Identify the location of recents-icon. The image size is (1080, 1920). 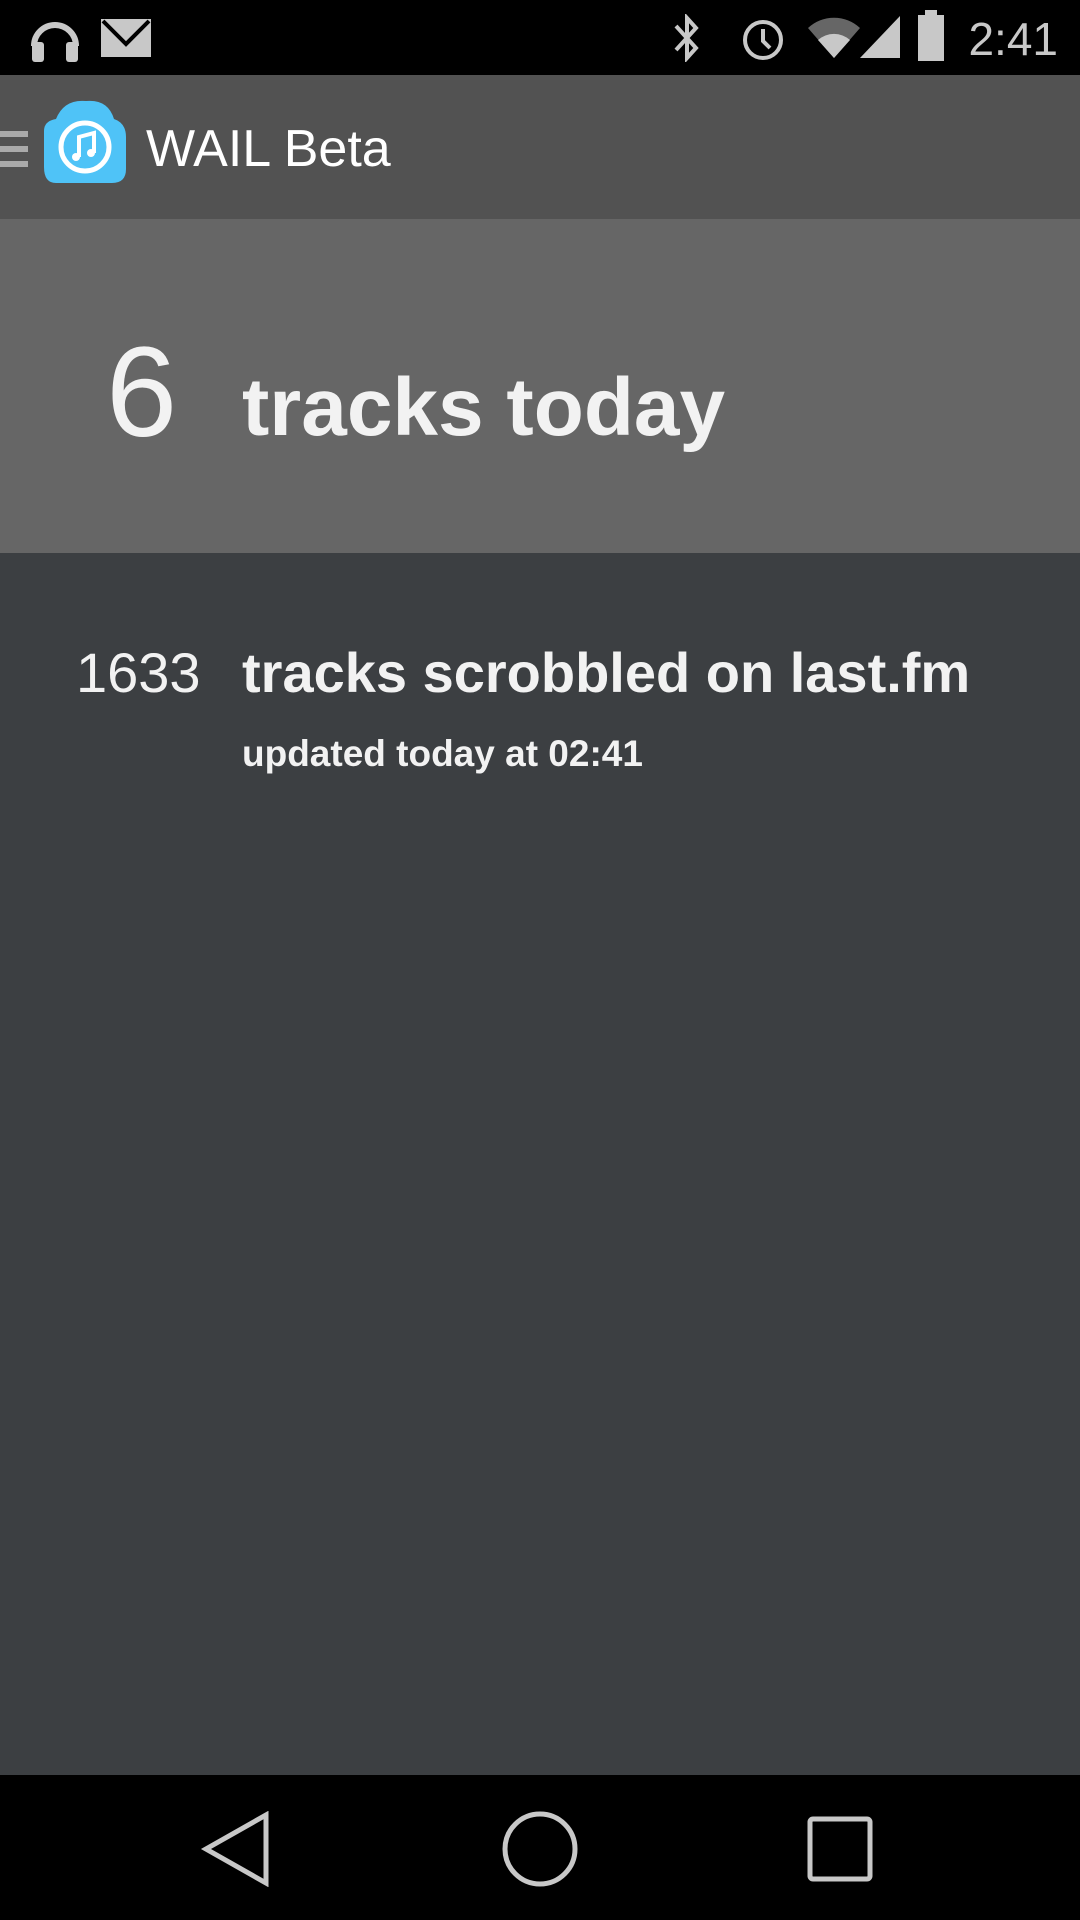
(840, 1849).